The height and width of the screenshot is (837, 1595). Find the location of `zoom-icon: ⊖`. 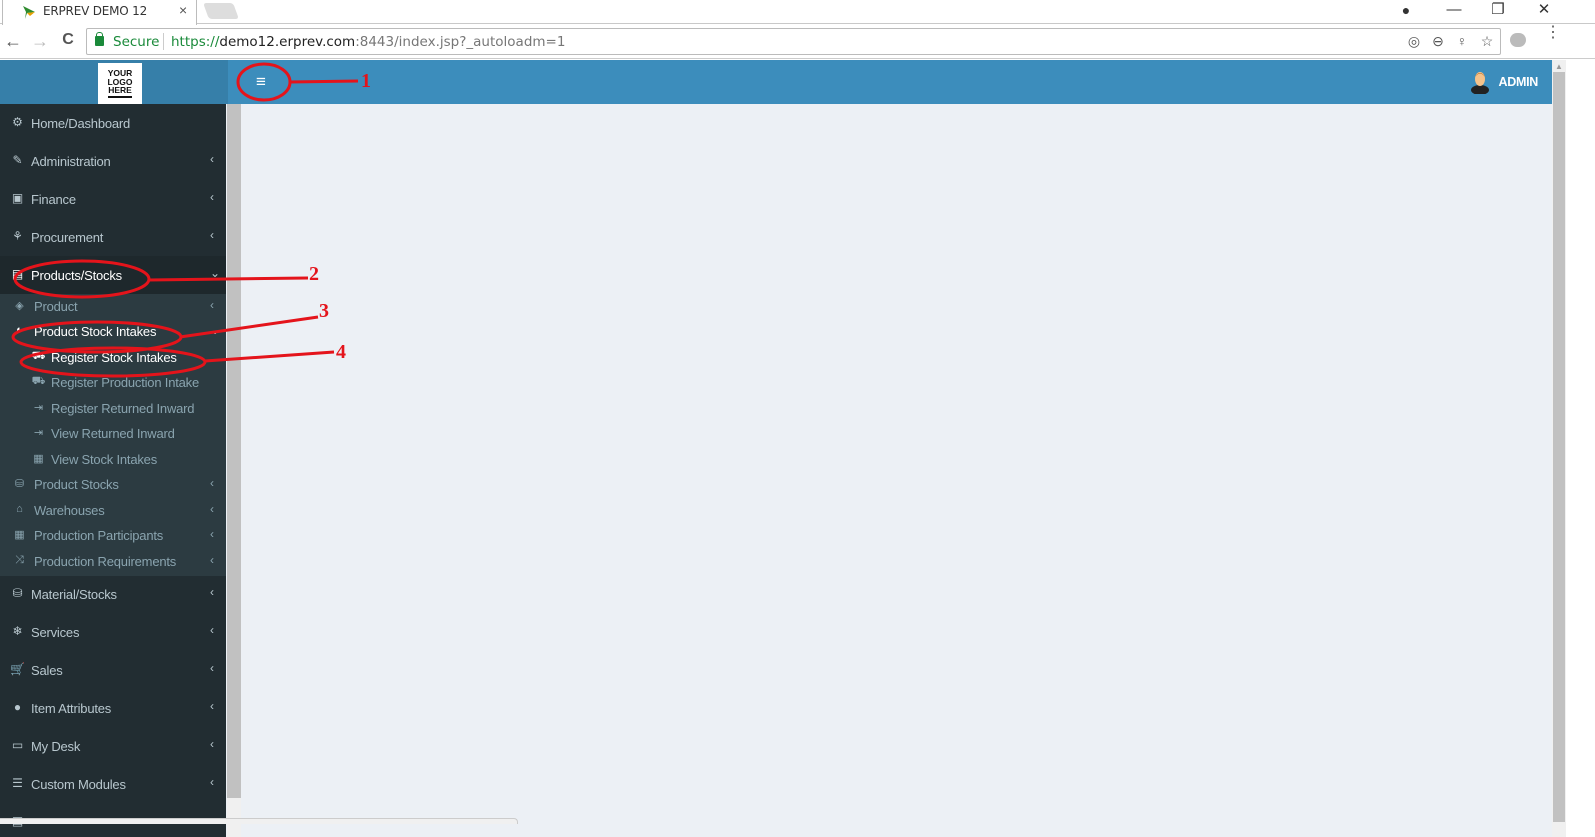

zoom-icon: ⊖ is located at coordinates (1438, 41).